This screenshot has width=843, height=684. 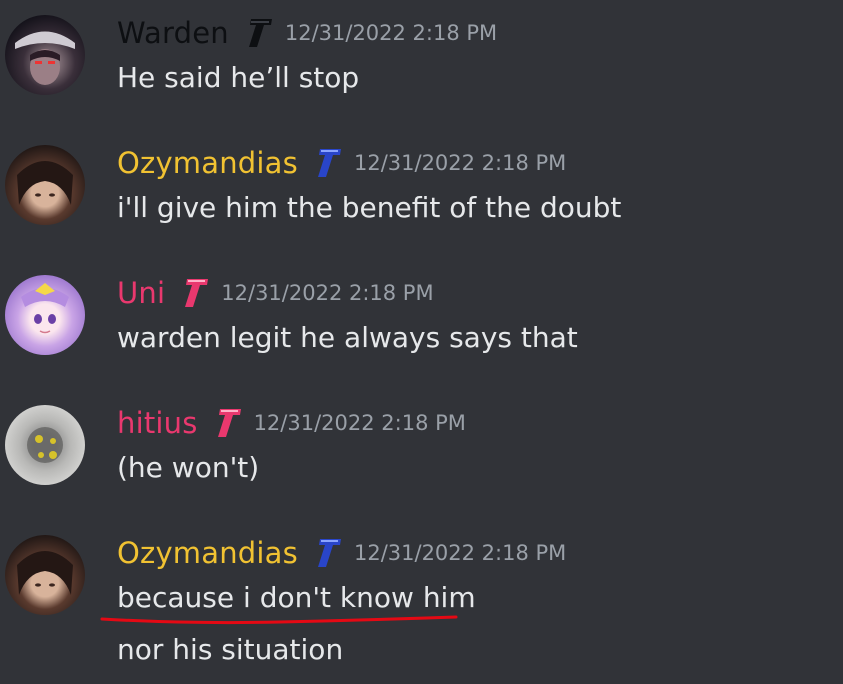 I want to click on message-header: Uni 12/31/2022 2:18 PM, so click(x=275, y=293).